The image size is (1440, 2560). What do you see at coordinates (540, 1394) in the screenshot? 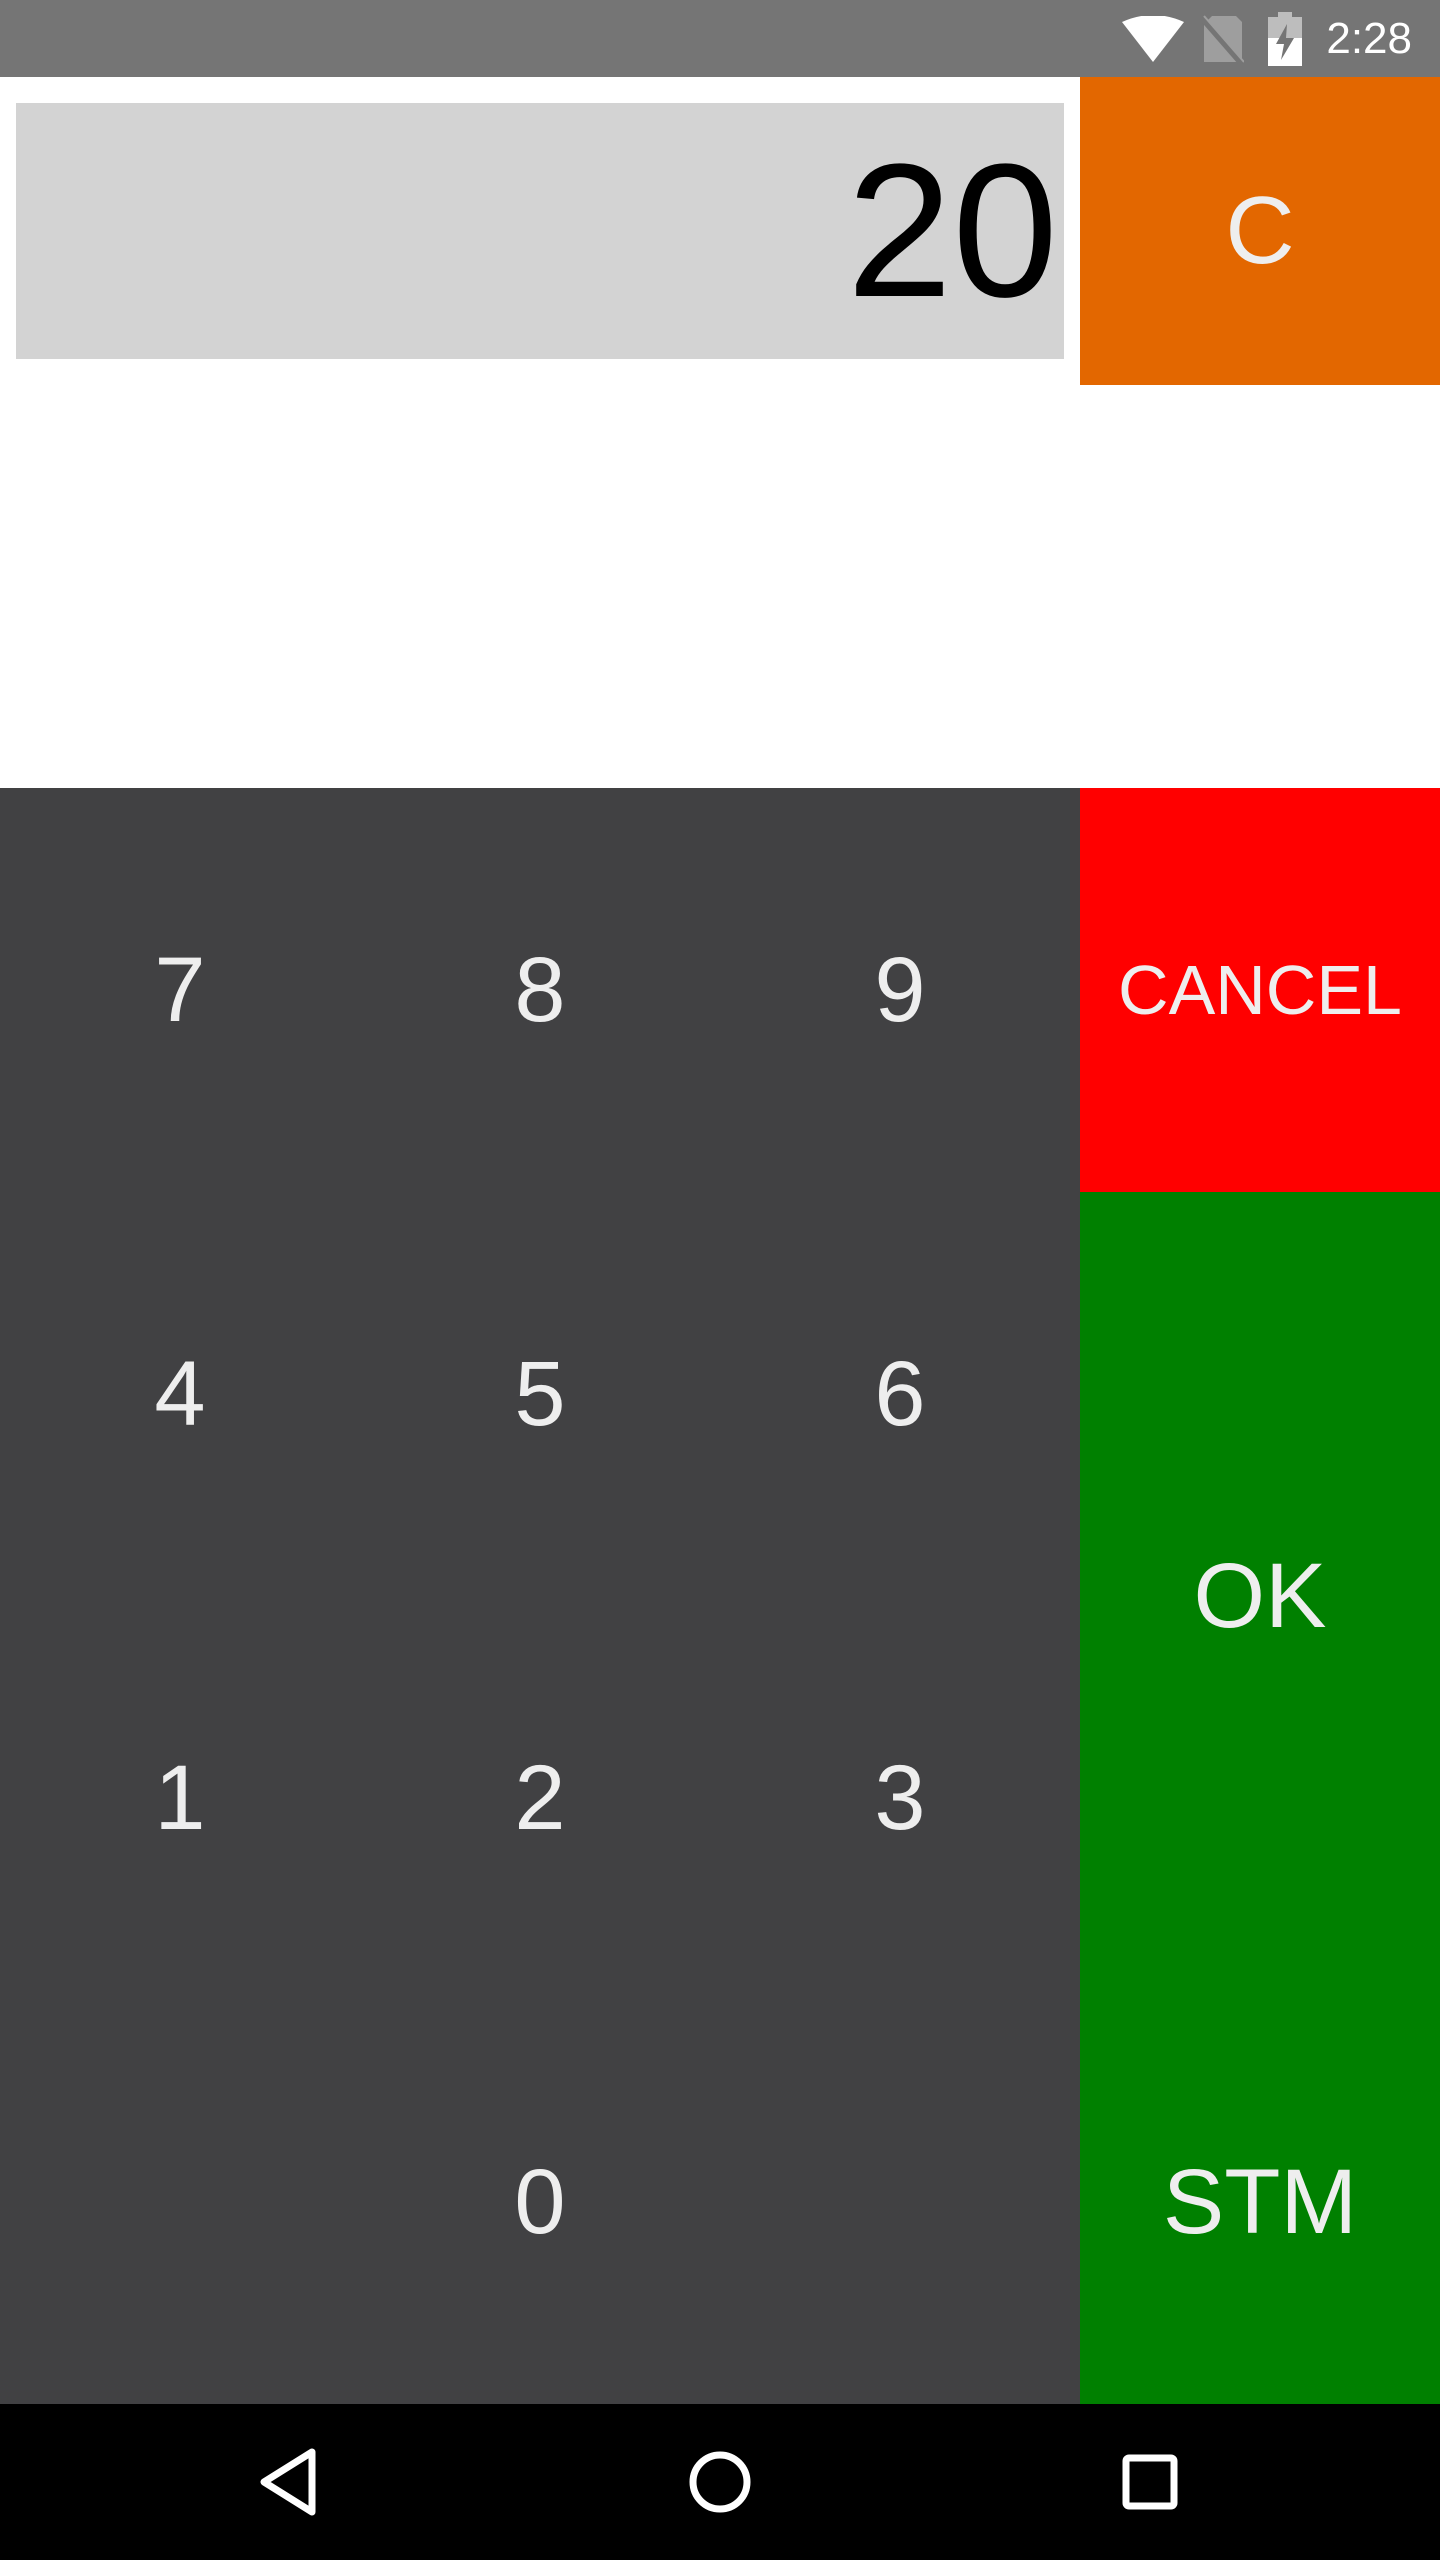
I see `key-5: 5` at bounding box center [540, 1394].